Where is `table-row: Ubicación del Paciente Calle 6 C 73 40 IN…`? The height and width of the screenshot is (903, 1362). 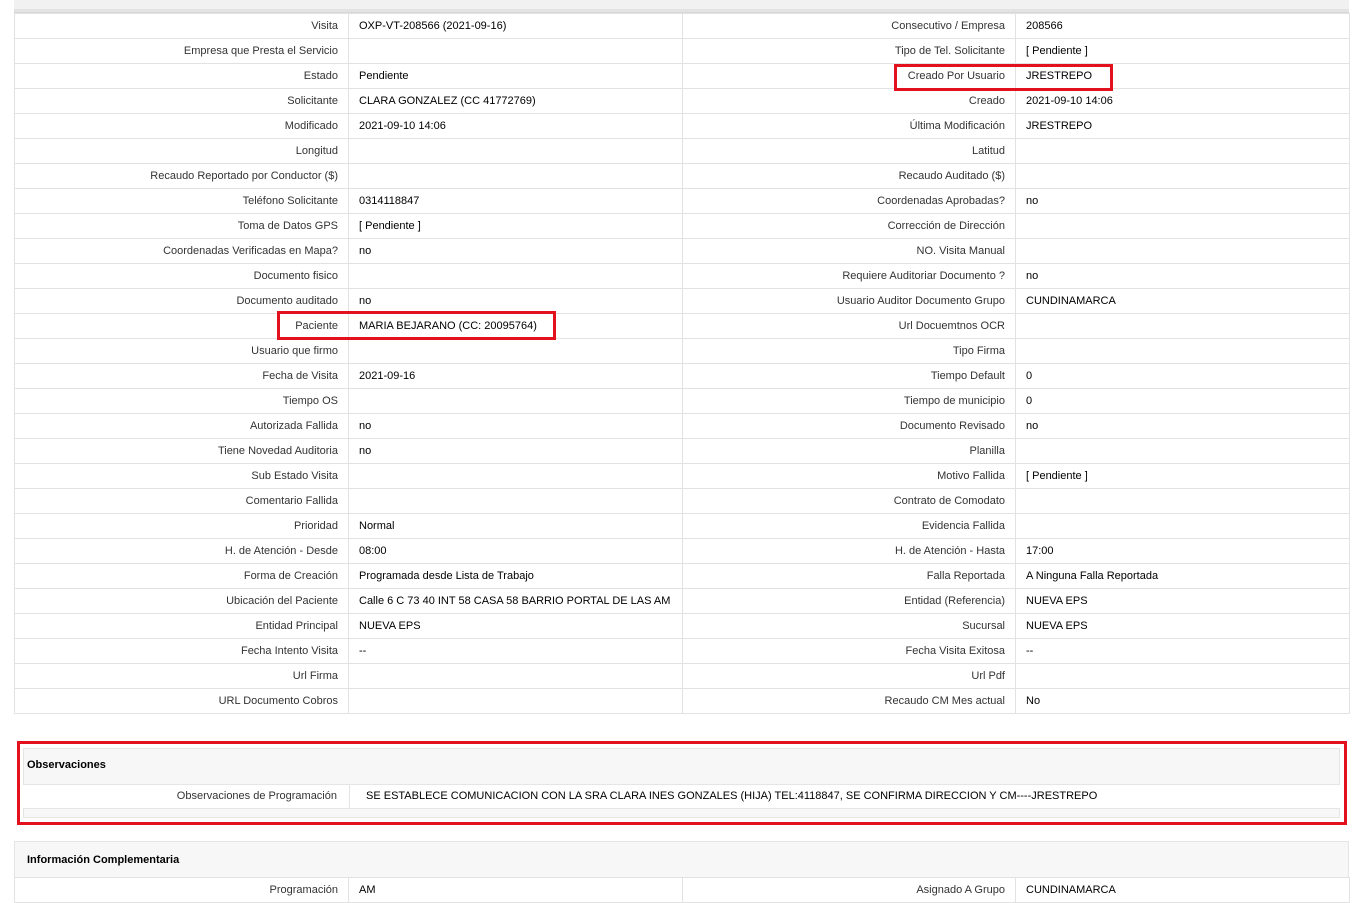 table-row: Ubicación del Paciente Calle 6 C 73 40 IN… is located at coordinates (682, 601).